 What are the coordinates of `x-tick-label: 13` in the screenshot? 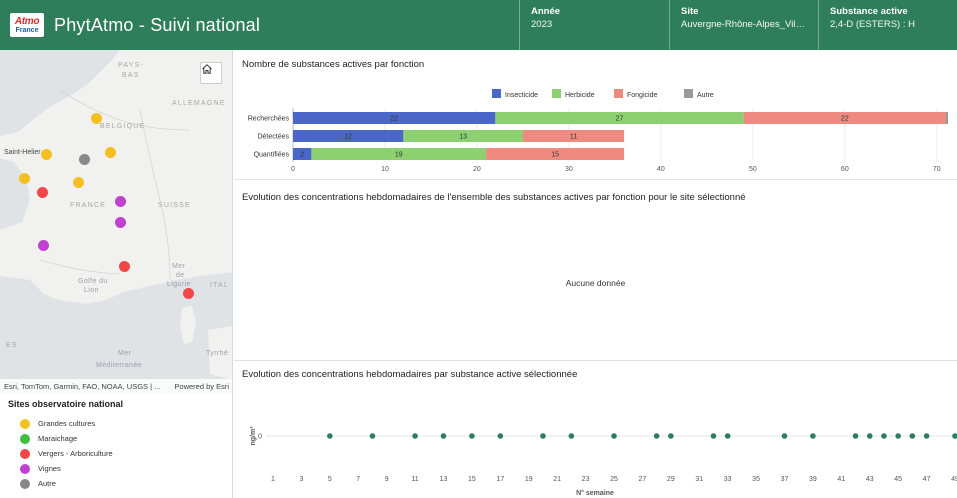 It's located at (444, 479).